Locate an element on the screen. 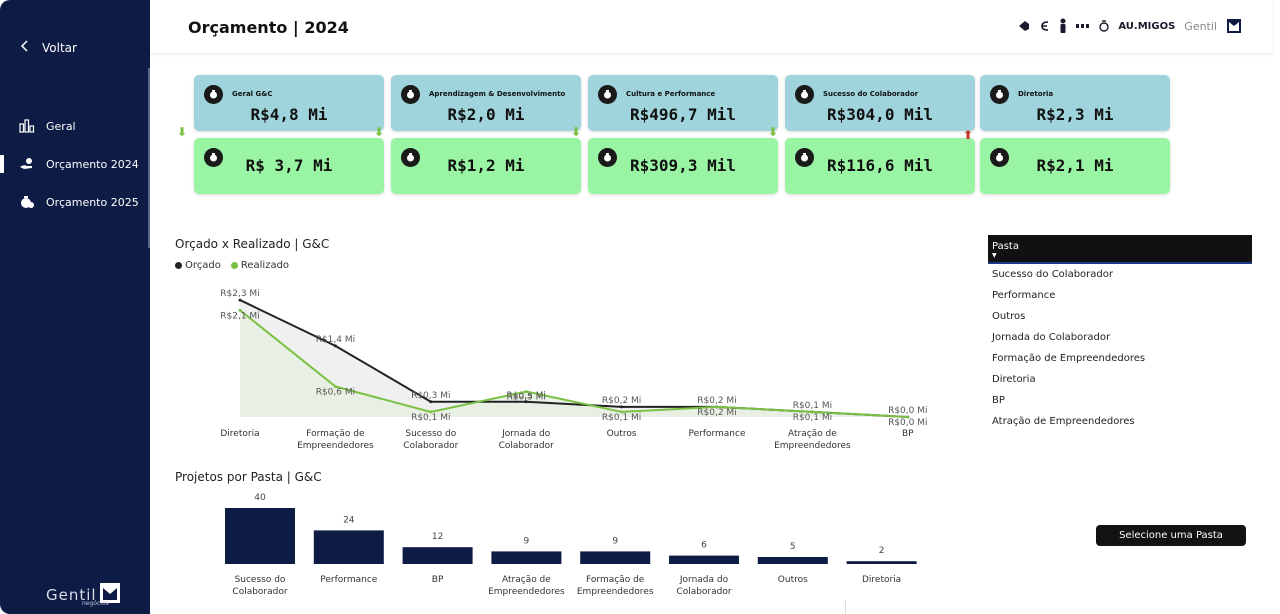 The width and height of the screenshot is (1280, 614). kpi-card-realizado: R$2,1 Mi is located at coordinates (1075, 166).